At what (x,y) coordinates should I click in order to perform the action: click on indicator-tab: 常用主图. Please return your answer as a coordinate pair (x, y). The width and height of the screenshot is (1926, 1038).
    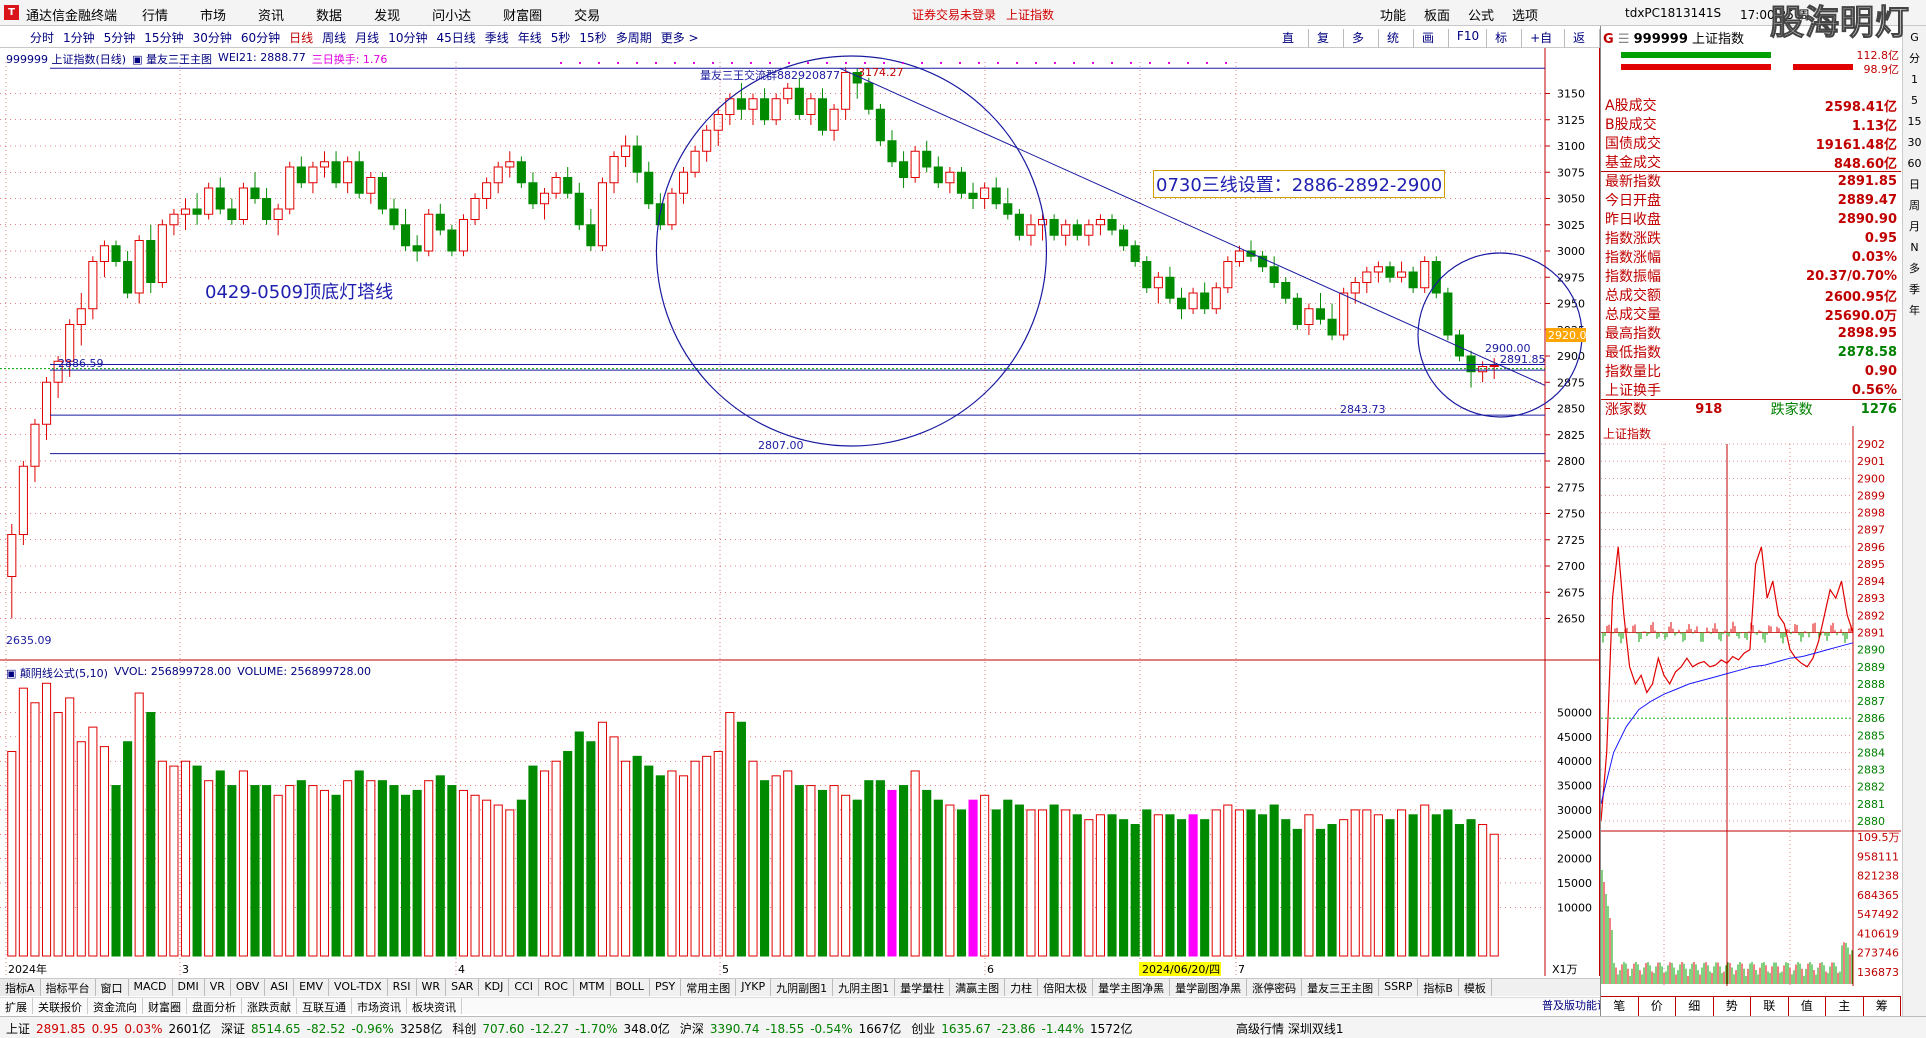
    Looking at the image, I should click on (709, 987).